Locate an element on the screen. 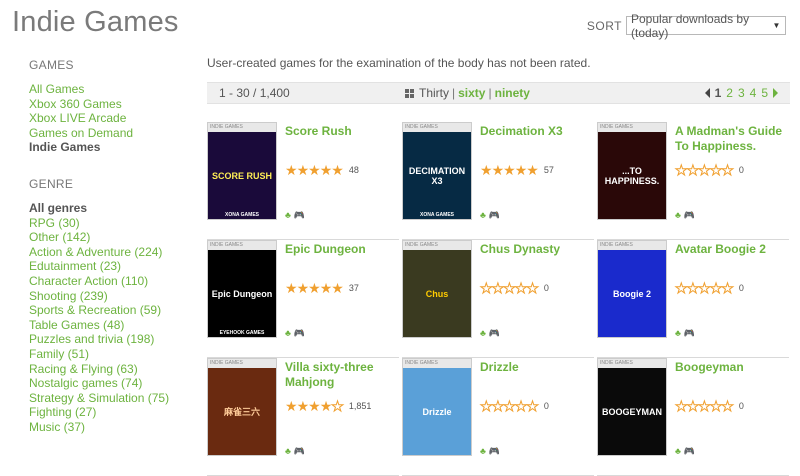 The image size is (800, 476). game-cover: INDIE GAMES SCORE RUSH XONA GAMES is located at coordinates (242, 171).